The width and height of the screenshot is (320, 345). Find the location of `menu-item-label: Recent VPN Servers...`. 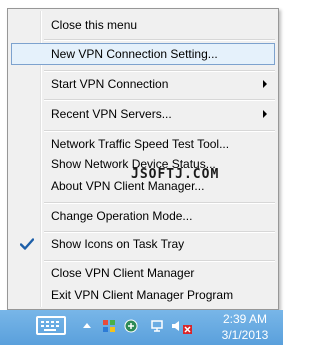

menu-item-label: Recent VPN Servers... is located at coordinates (111, 114).